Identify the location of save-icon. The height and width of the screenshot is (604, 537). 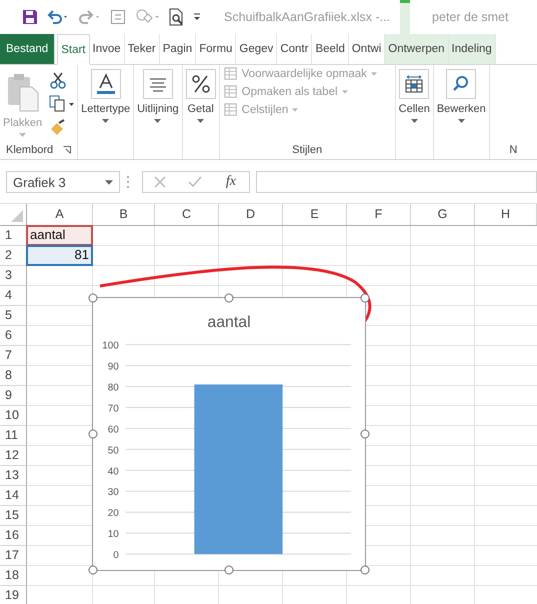
(30, 17).